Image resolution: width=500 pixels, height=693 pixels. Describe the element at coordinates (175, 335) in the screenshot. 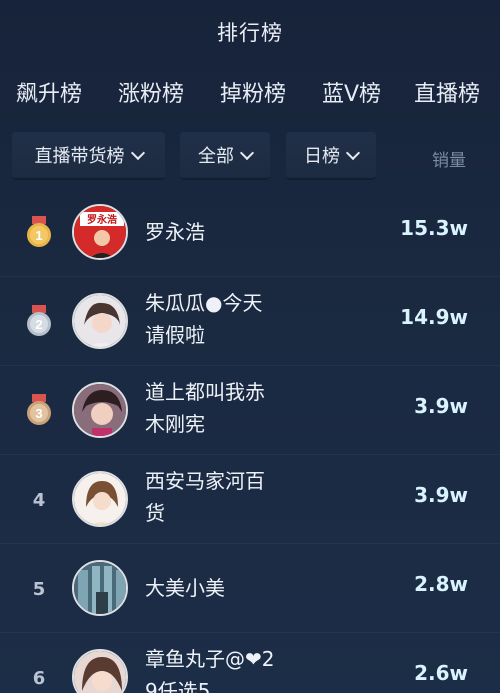

I see `streamer-name-line2: 请假啦` at that location.